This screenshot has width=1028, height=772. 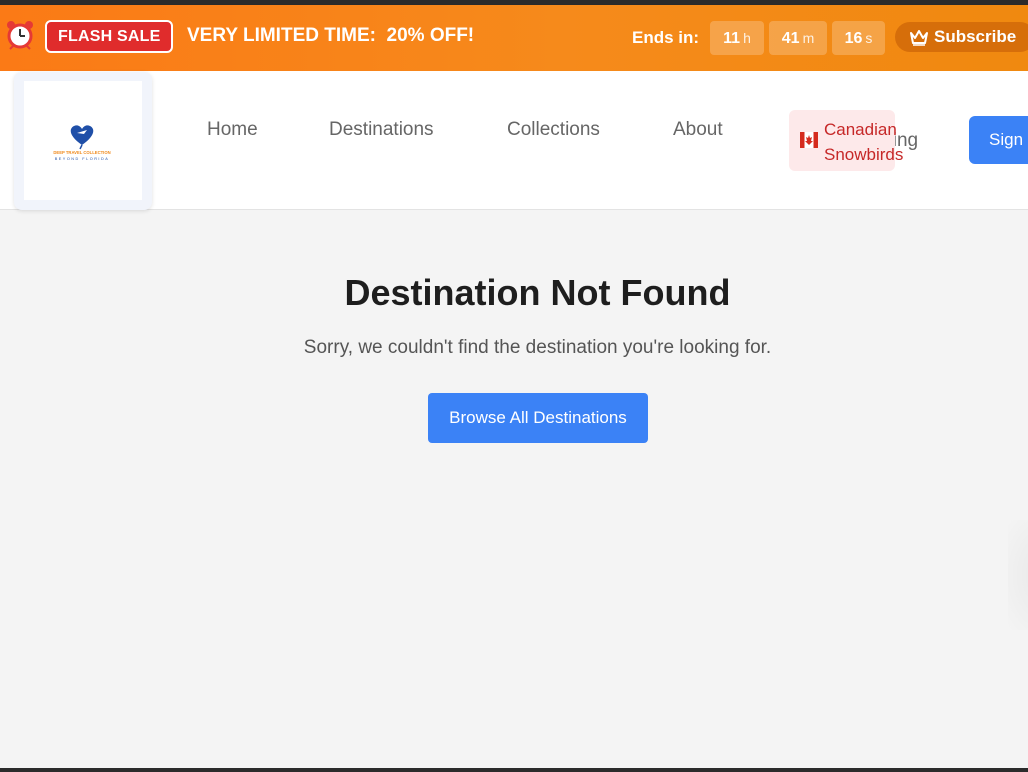 What do you see at coordinates (81, 152) in the screenshot?
I see `logo-text-top: DEEP TRAVEL COLLECTION` at bounding box center [81, 152].